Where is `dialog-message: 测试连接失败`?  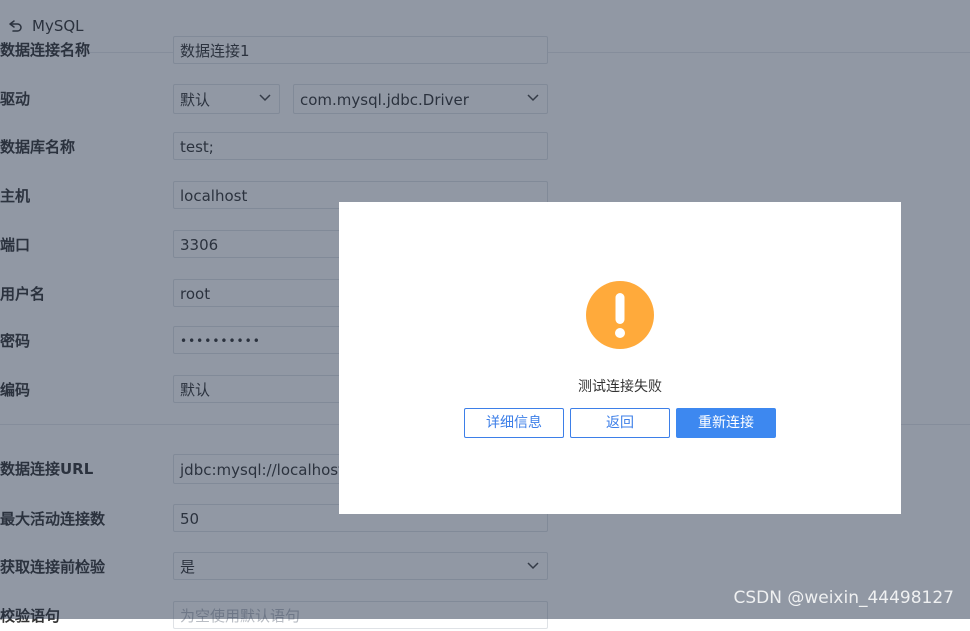
dialog-message: 测试连接失败 is located at coordinates (620, 387).